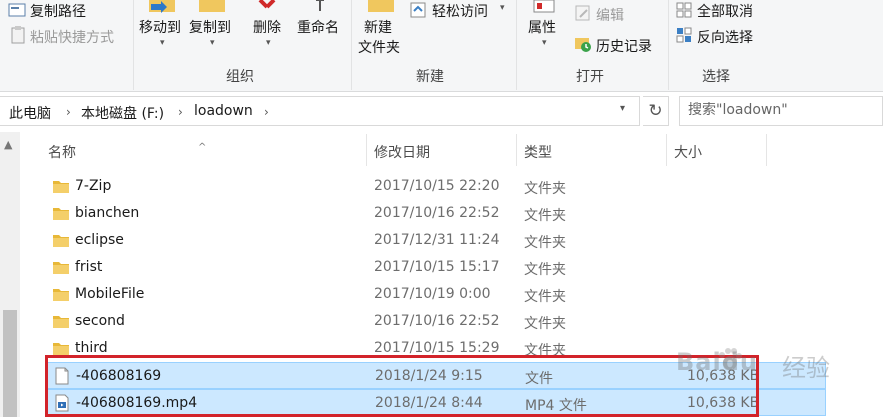 This screenshot has width=883, height=417. Describe the element at coordinates (240, 77) in the screenshot. I see `organize-group-label: 组织` at that location.